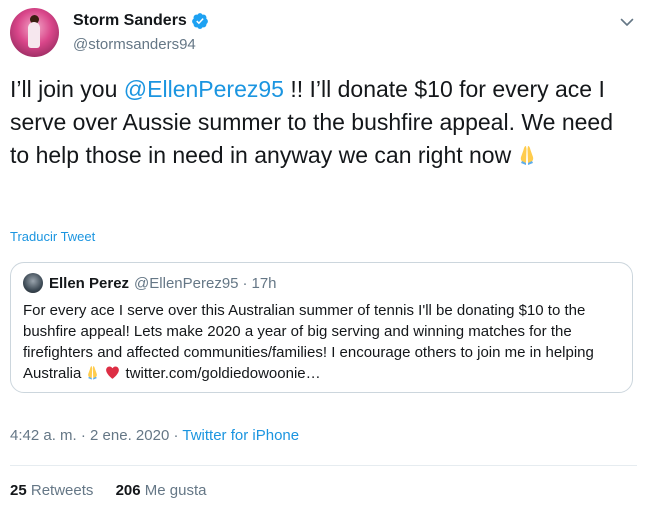  I want to click on author-name-row: Storm Sanders, so click(141, 21).